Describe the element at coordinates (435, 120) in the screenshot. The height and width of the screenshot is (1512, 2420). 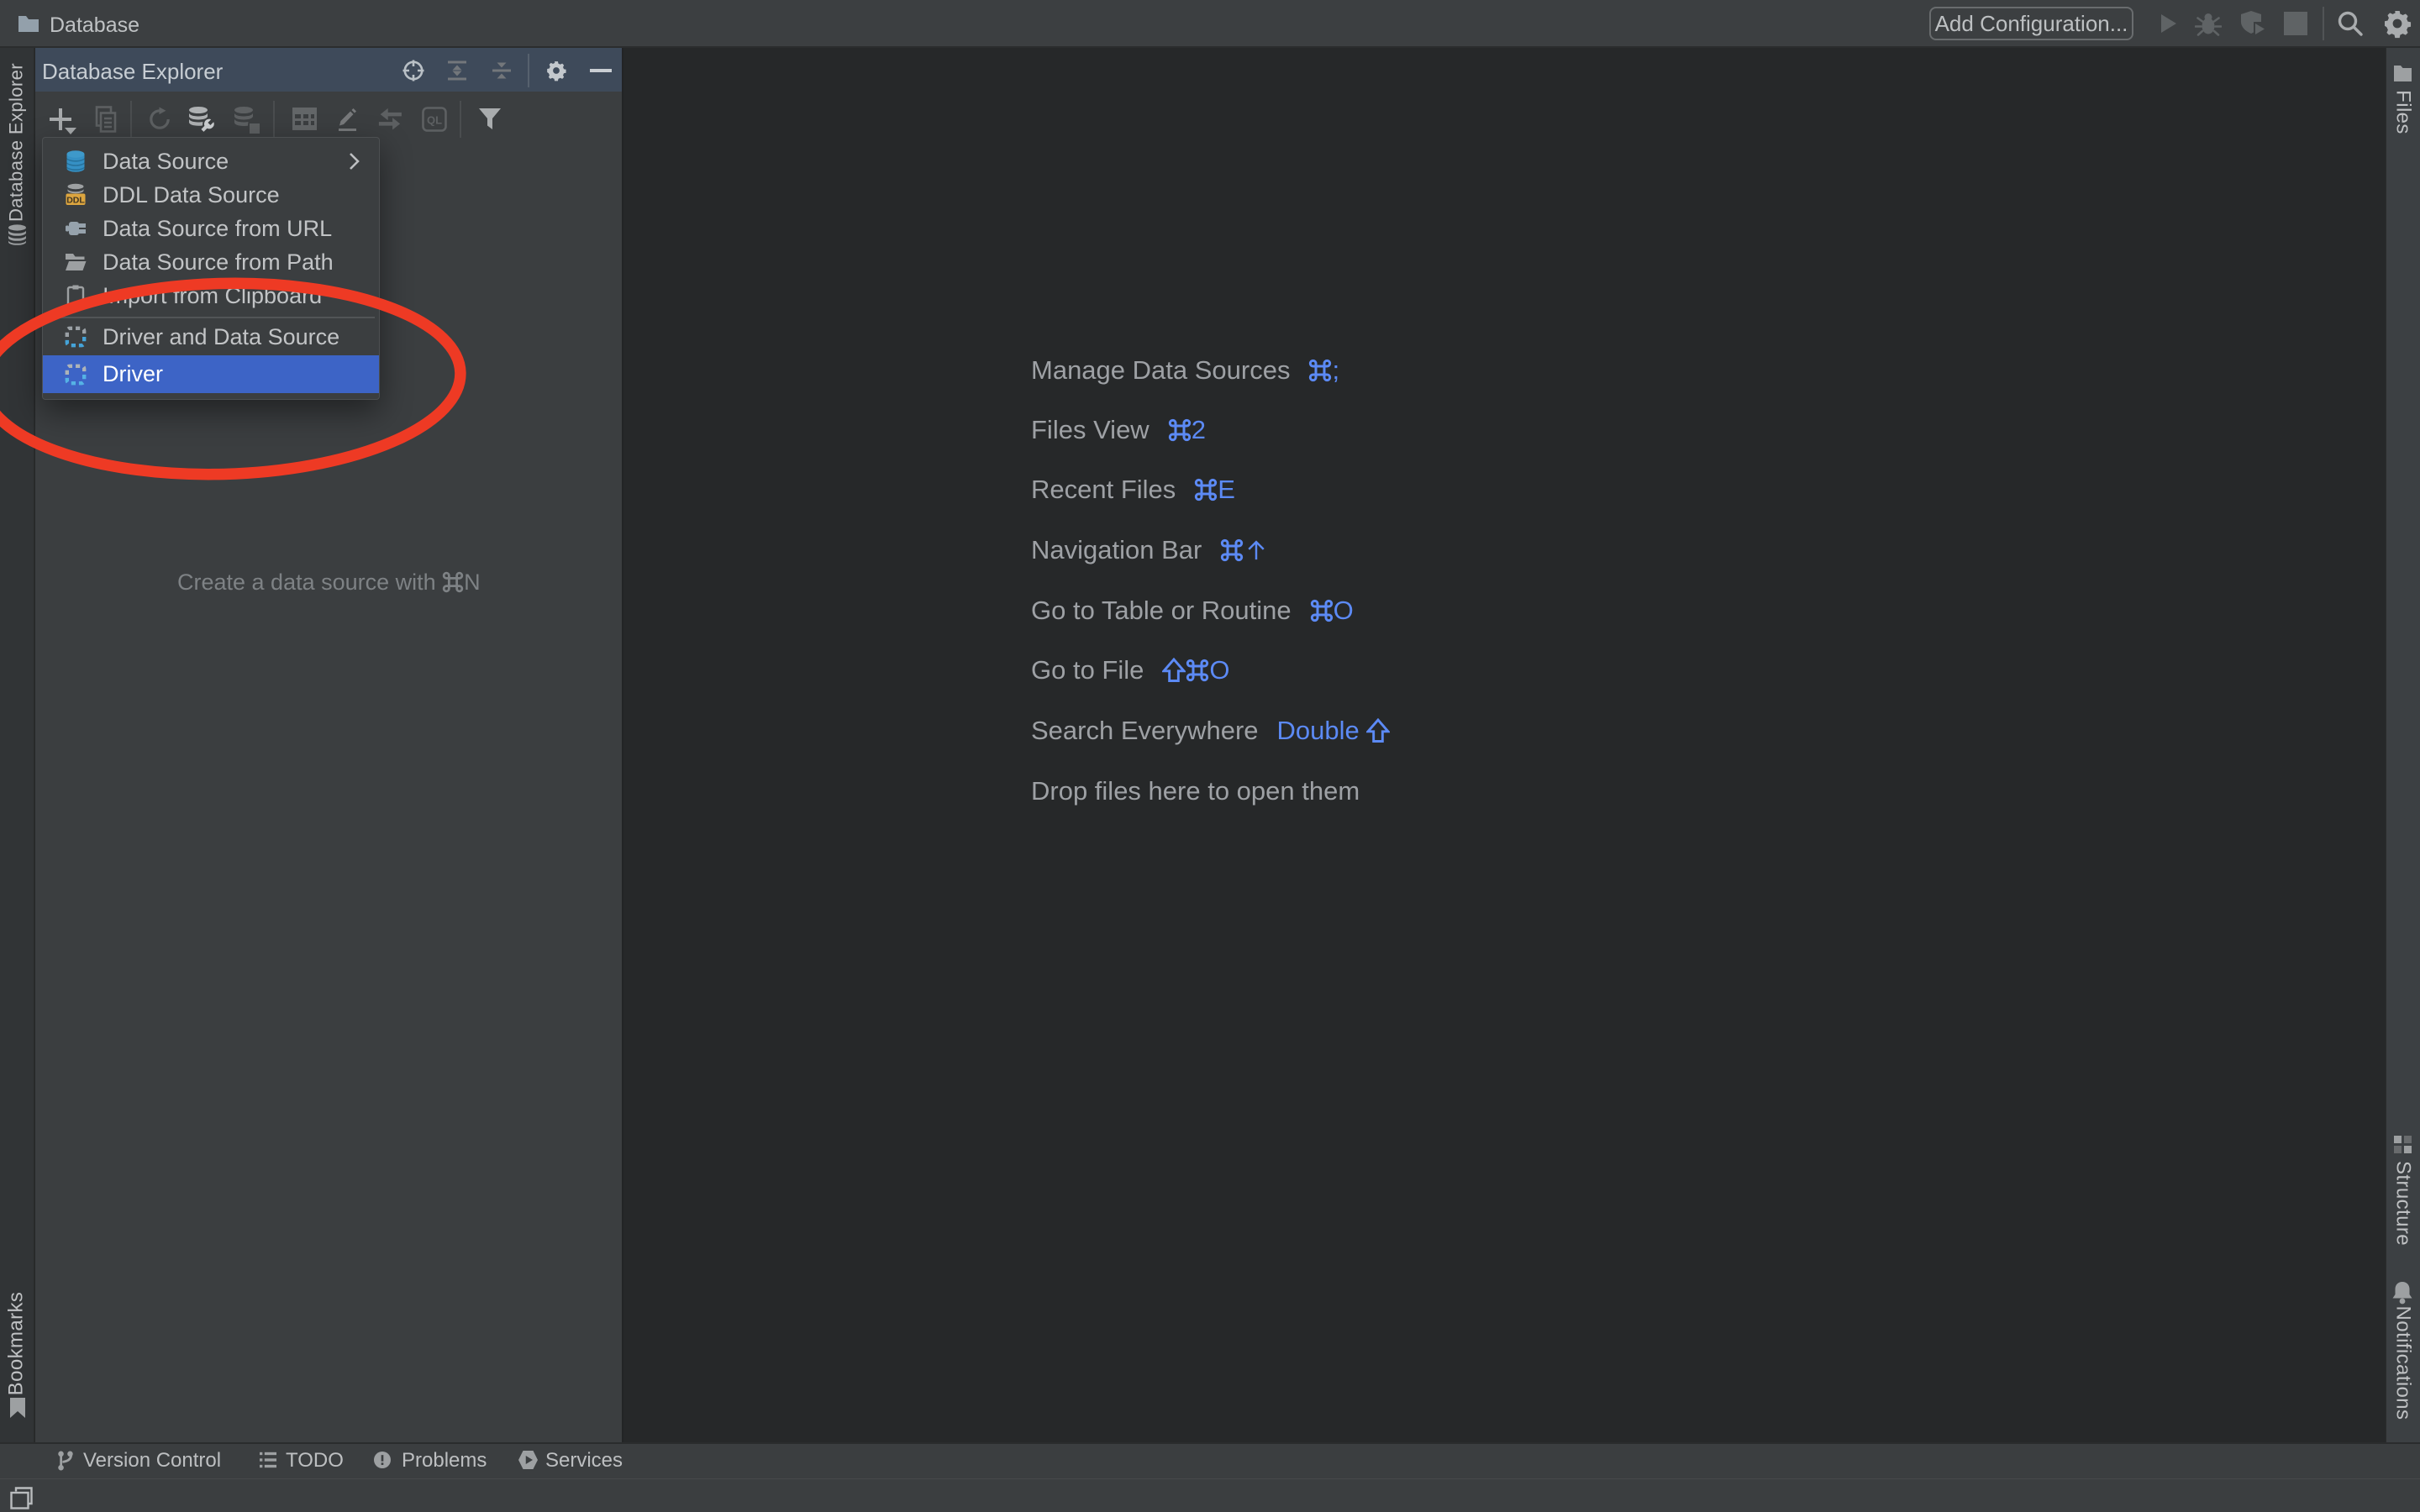
I see `svg-text: QL` at that location.